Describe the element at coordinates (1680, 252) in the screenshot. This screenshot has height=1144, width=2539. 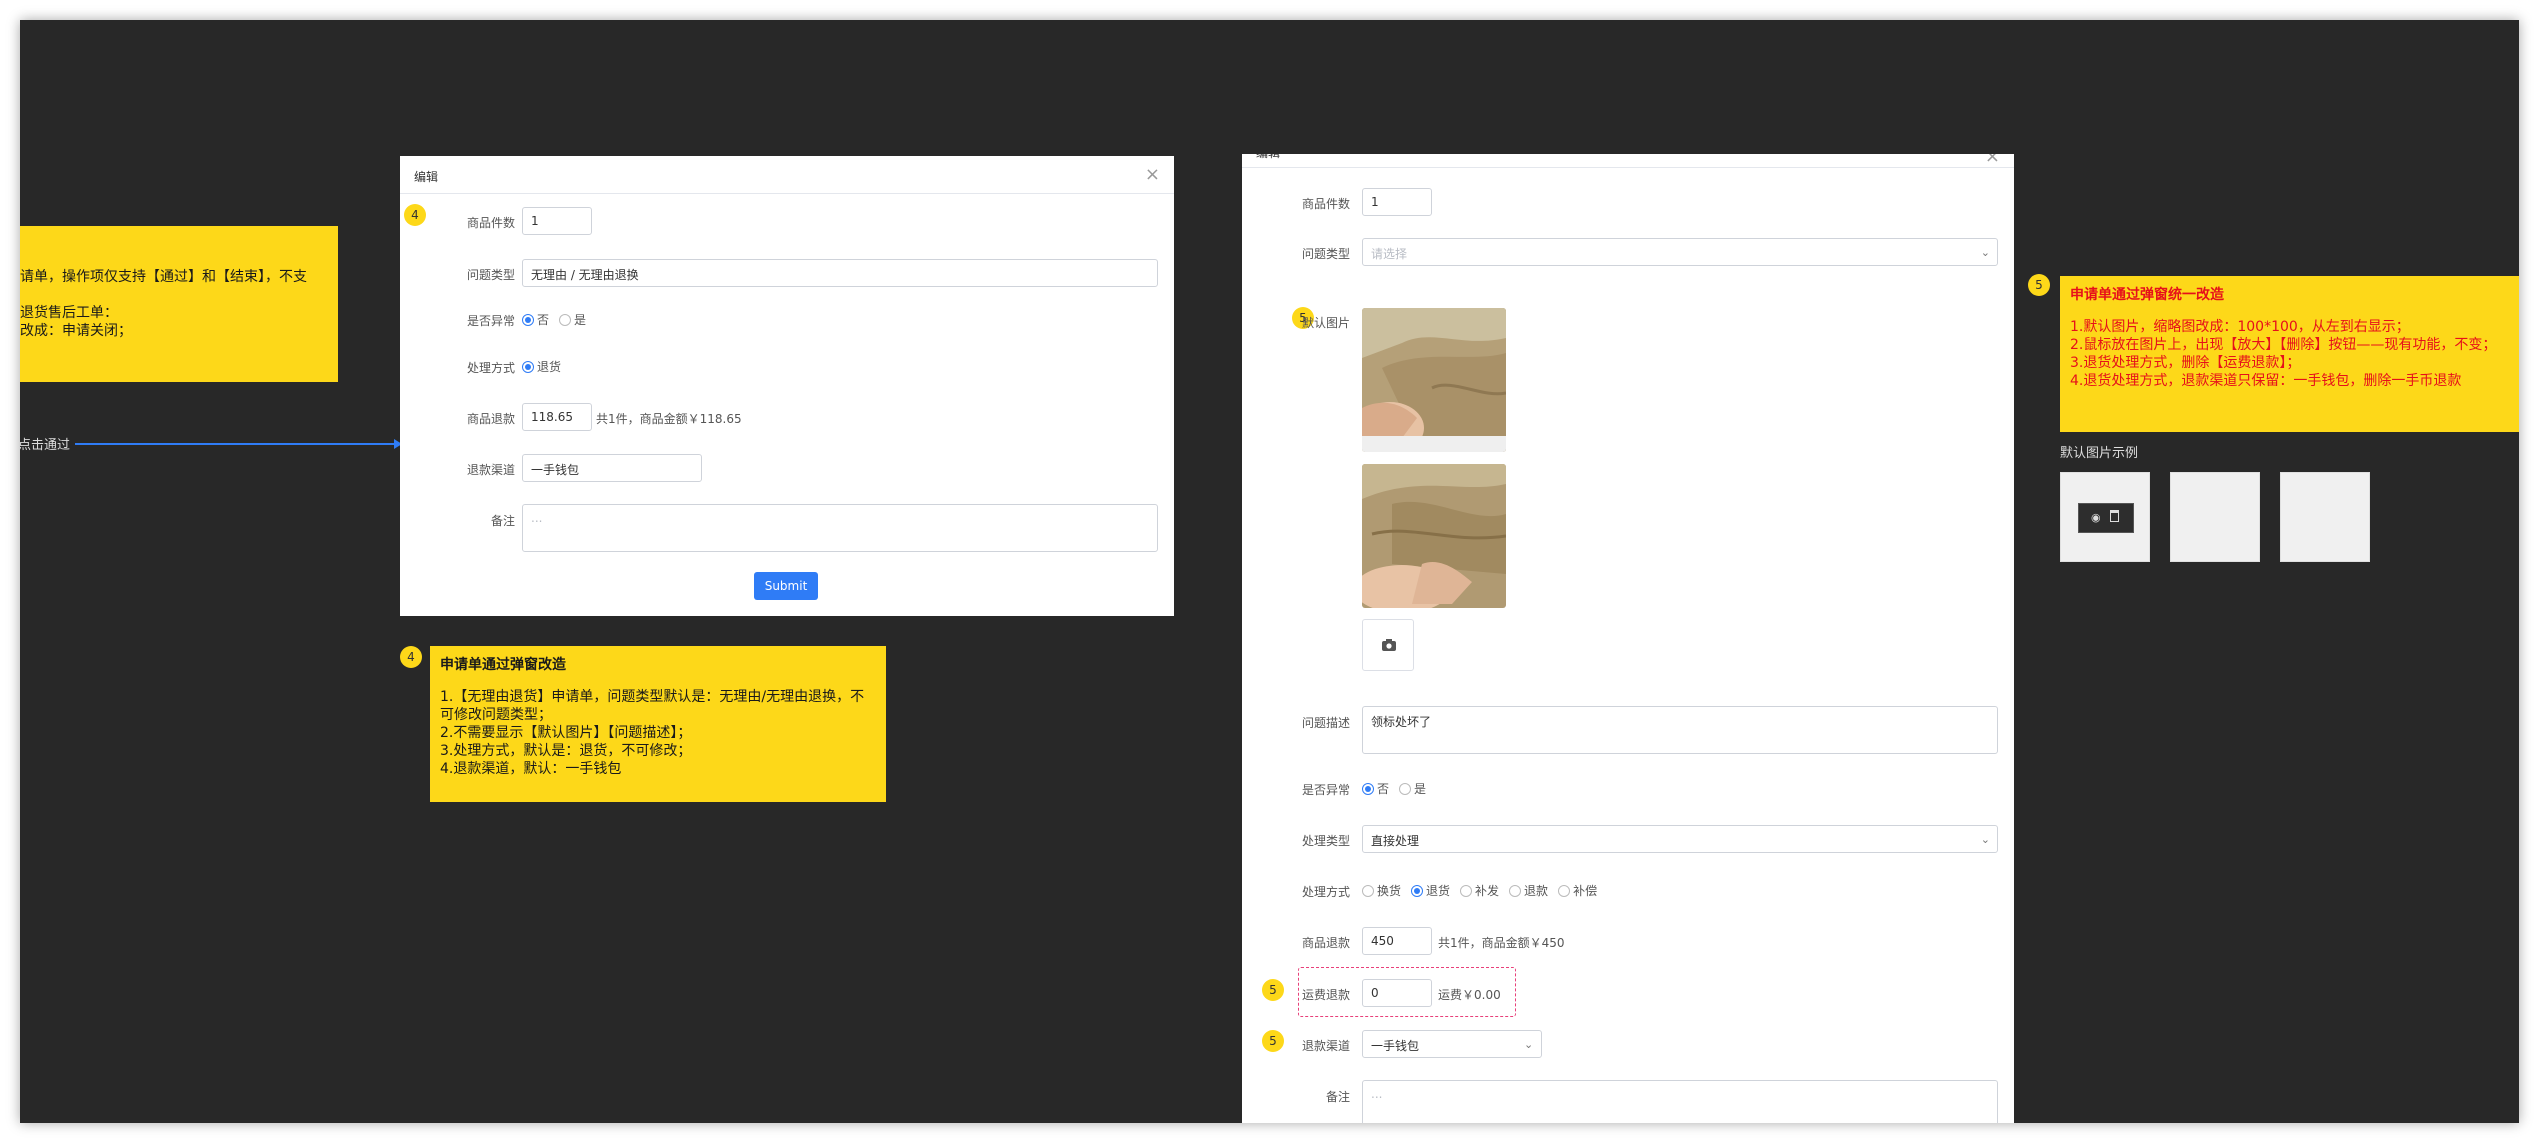
I see `problem-type-select: 请选择` at that location.